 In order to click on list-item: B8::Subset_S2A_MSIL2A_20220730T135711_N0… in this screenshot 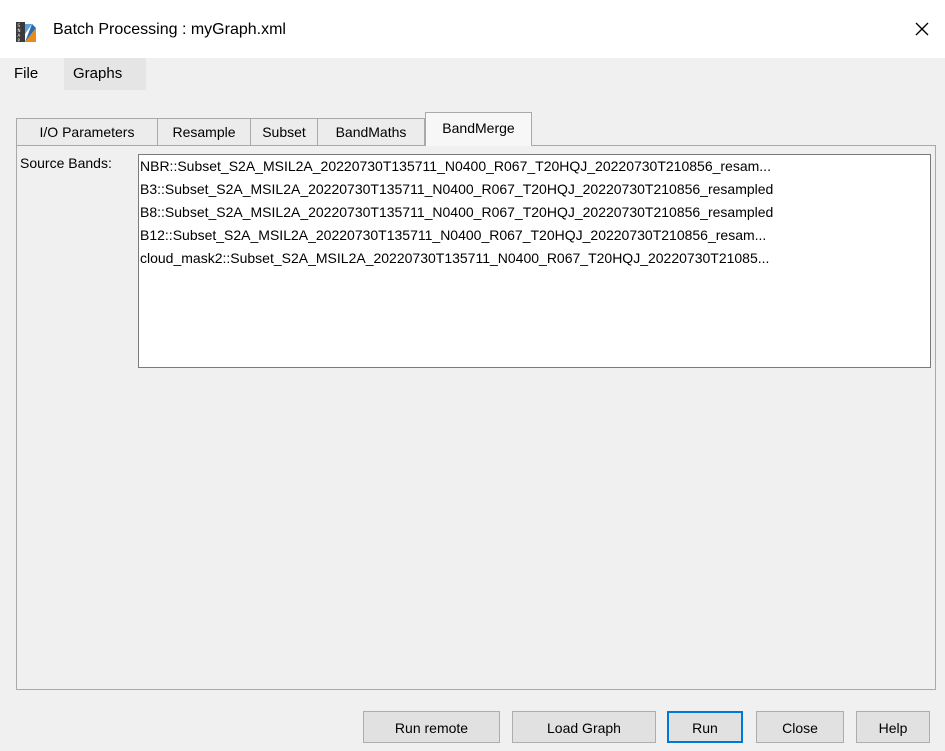, I will do `click(534, 212)`.